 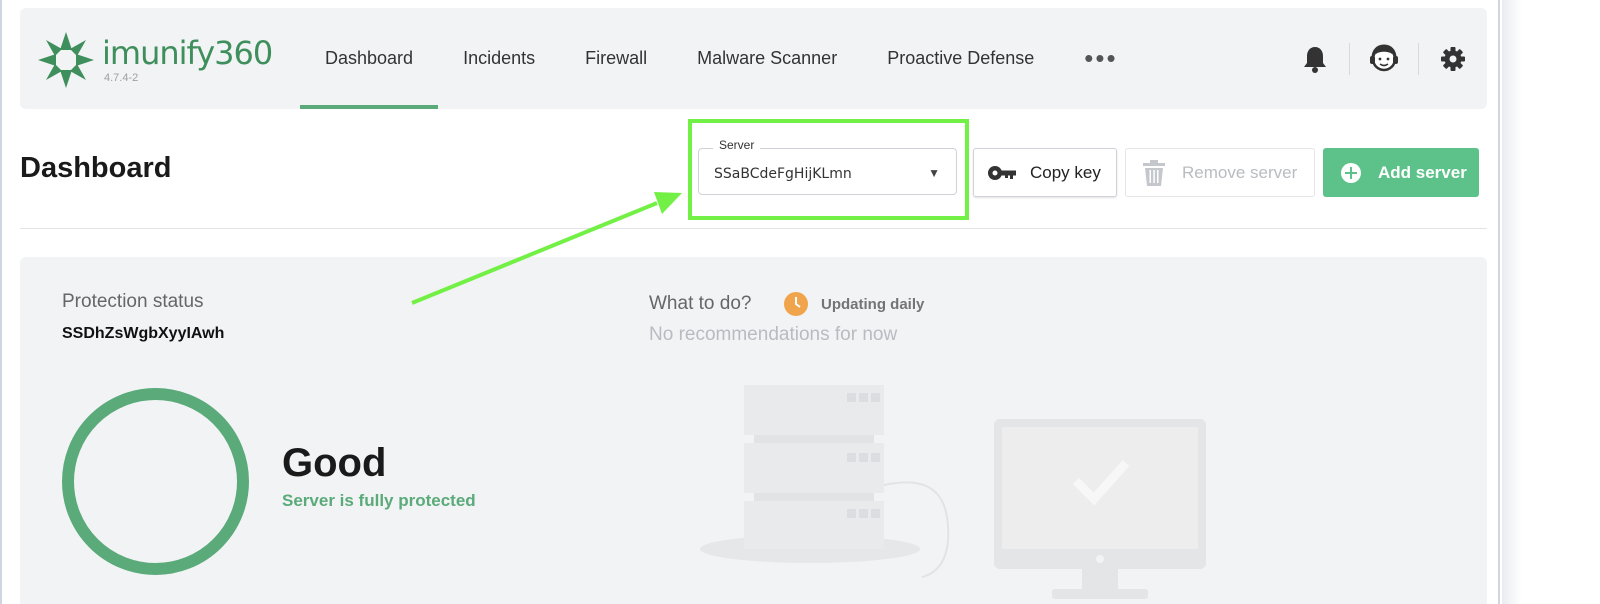 What do you see at coordinates (773, 334) in the screenshot?
I see `no-recommendations-text: No recommendations for now` at bounding box center [773, 334].